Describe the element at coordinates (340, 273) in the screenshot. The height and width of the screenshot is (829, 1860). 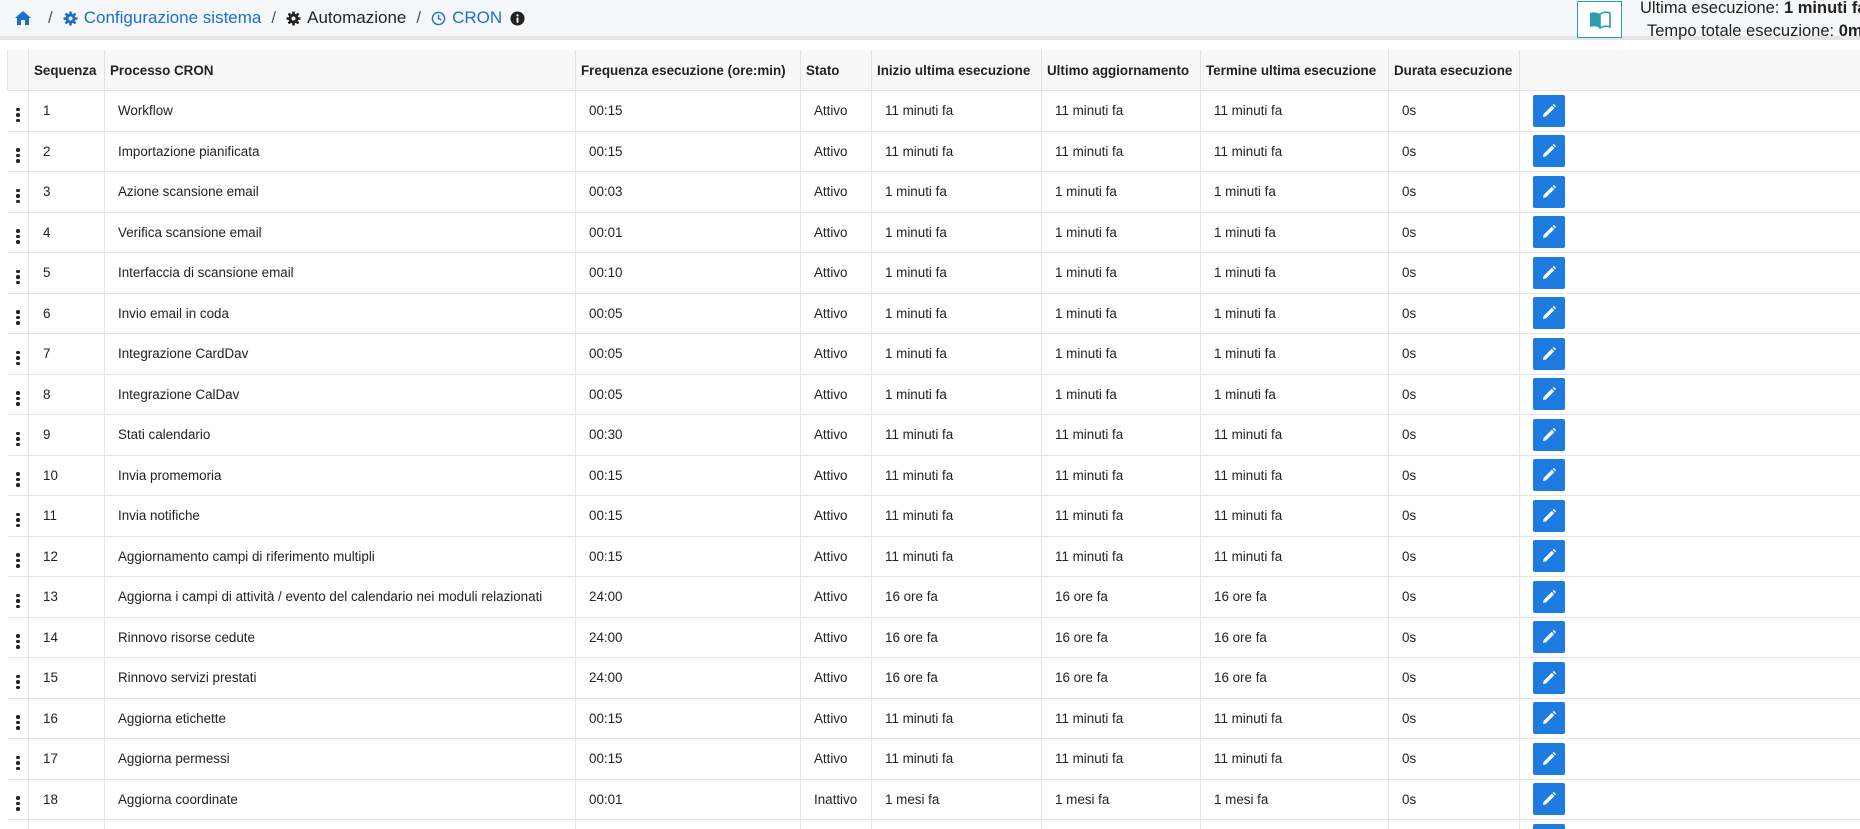
I see `process-name-cell: Interfaccia di scansione email` at that location.